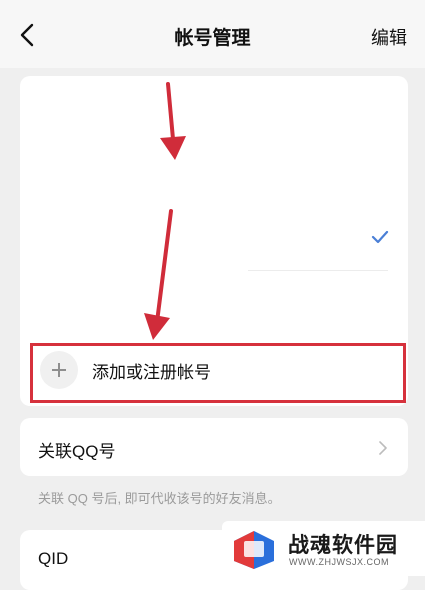  I want to click on arrow-annotation-bottom, so click(158, 274).